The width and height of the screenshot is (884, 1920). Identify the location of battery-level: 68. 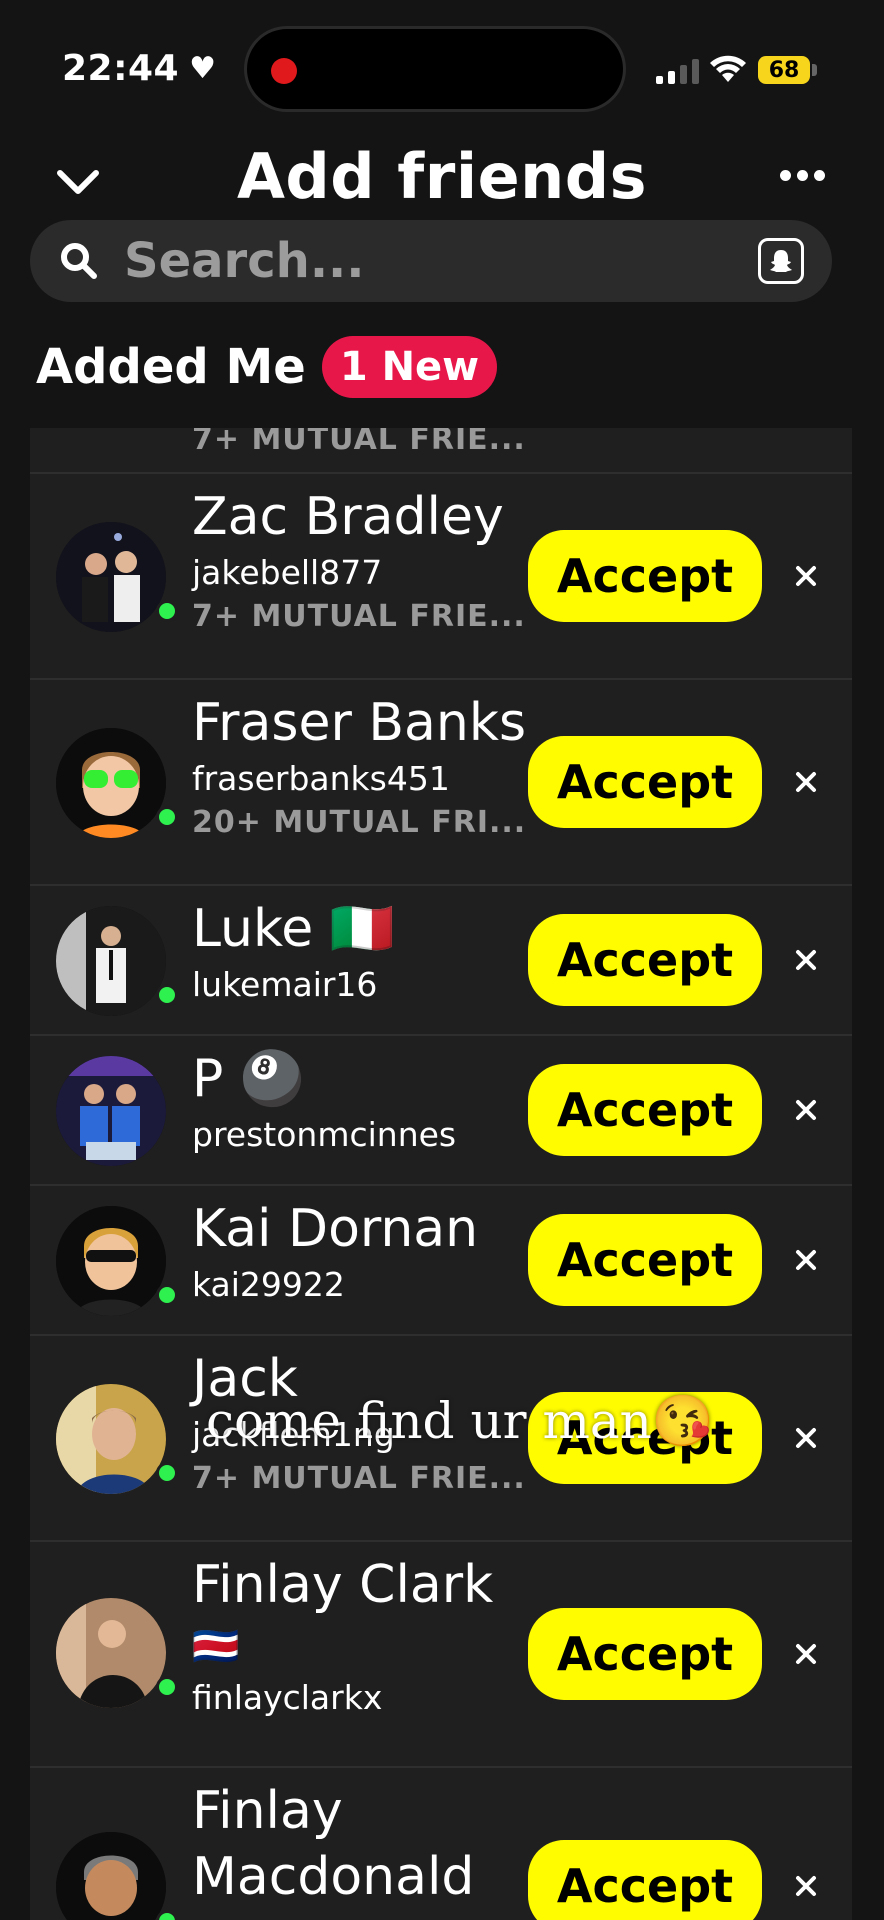
(784, 70).